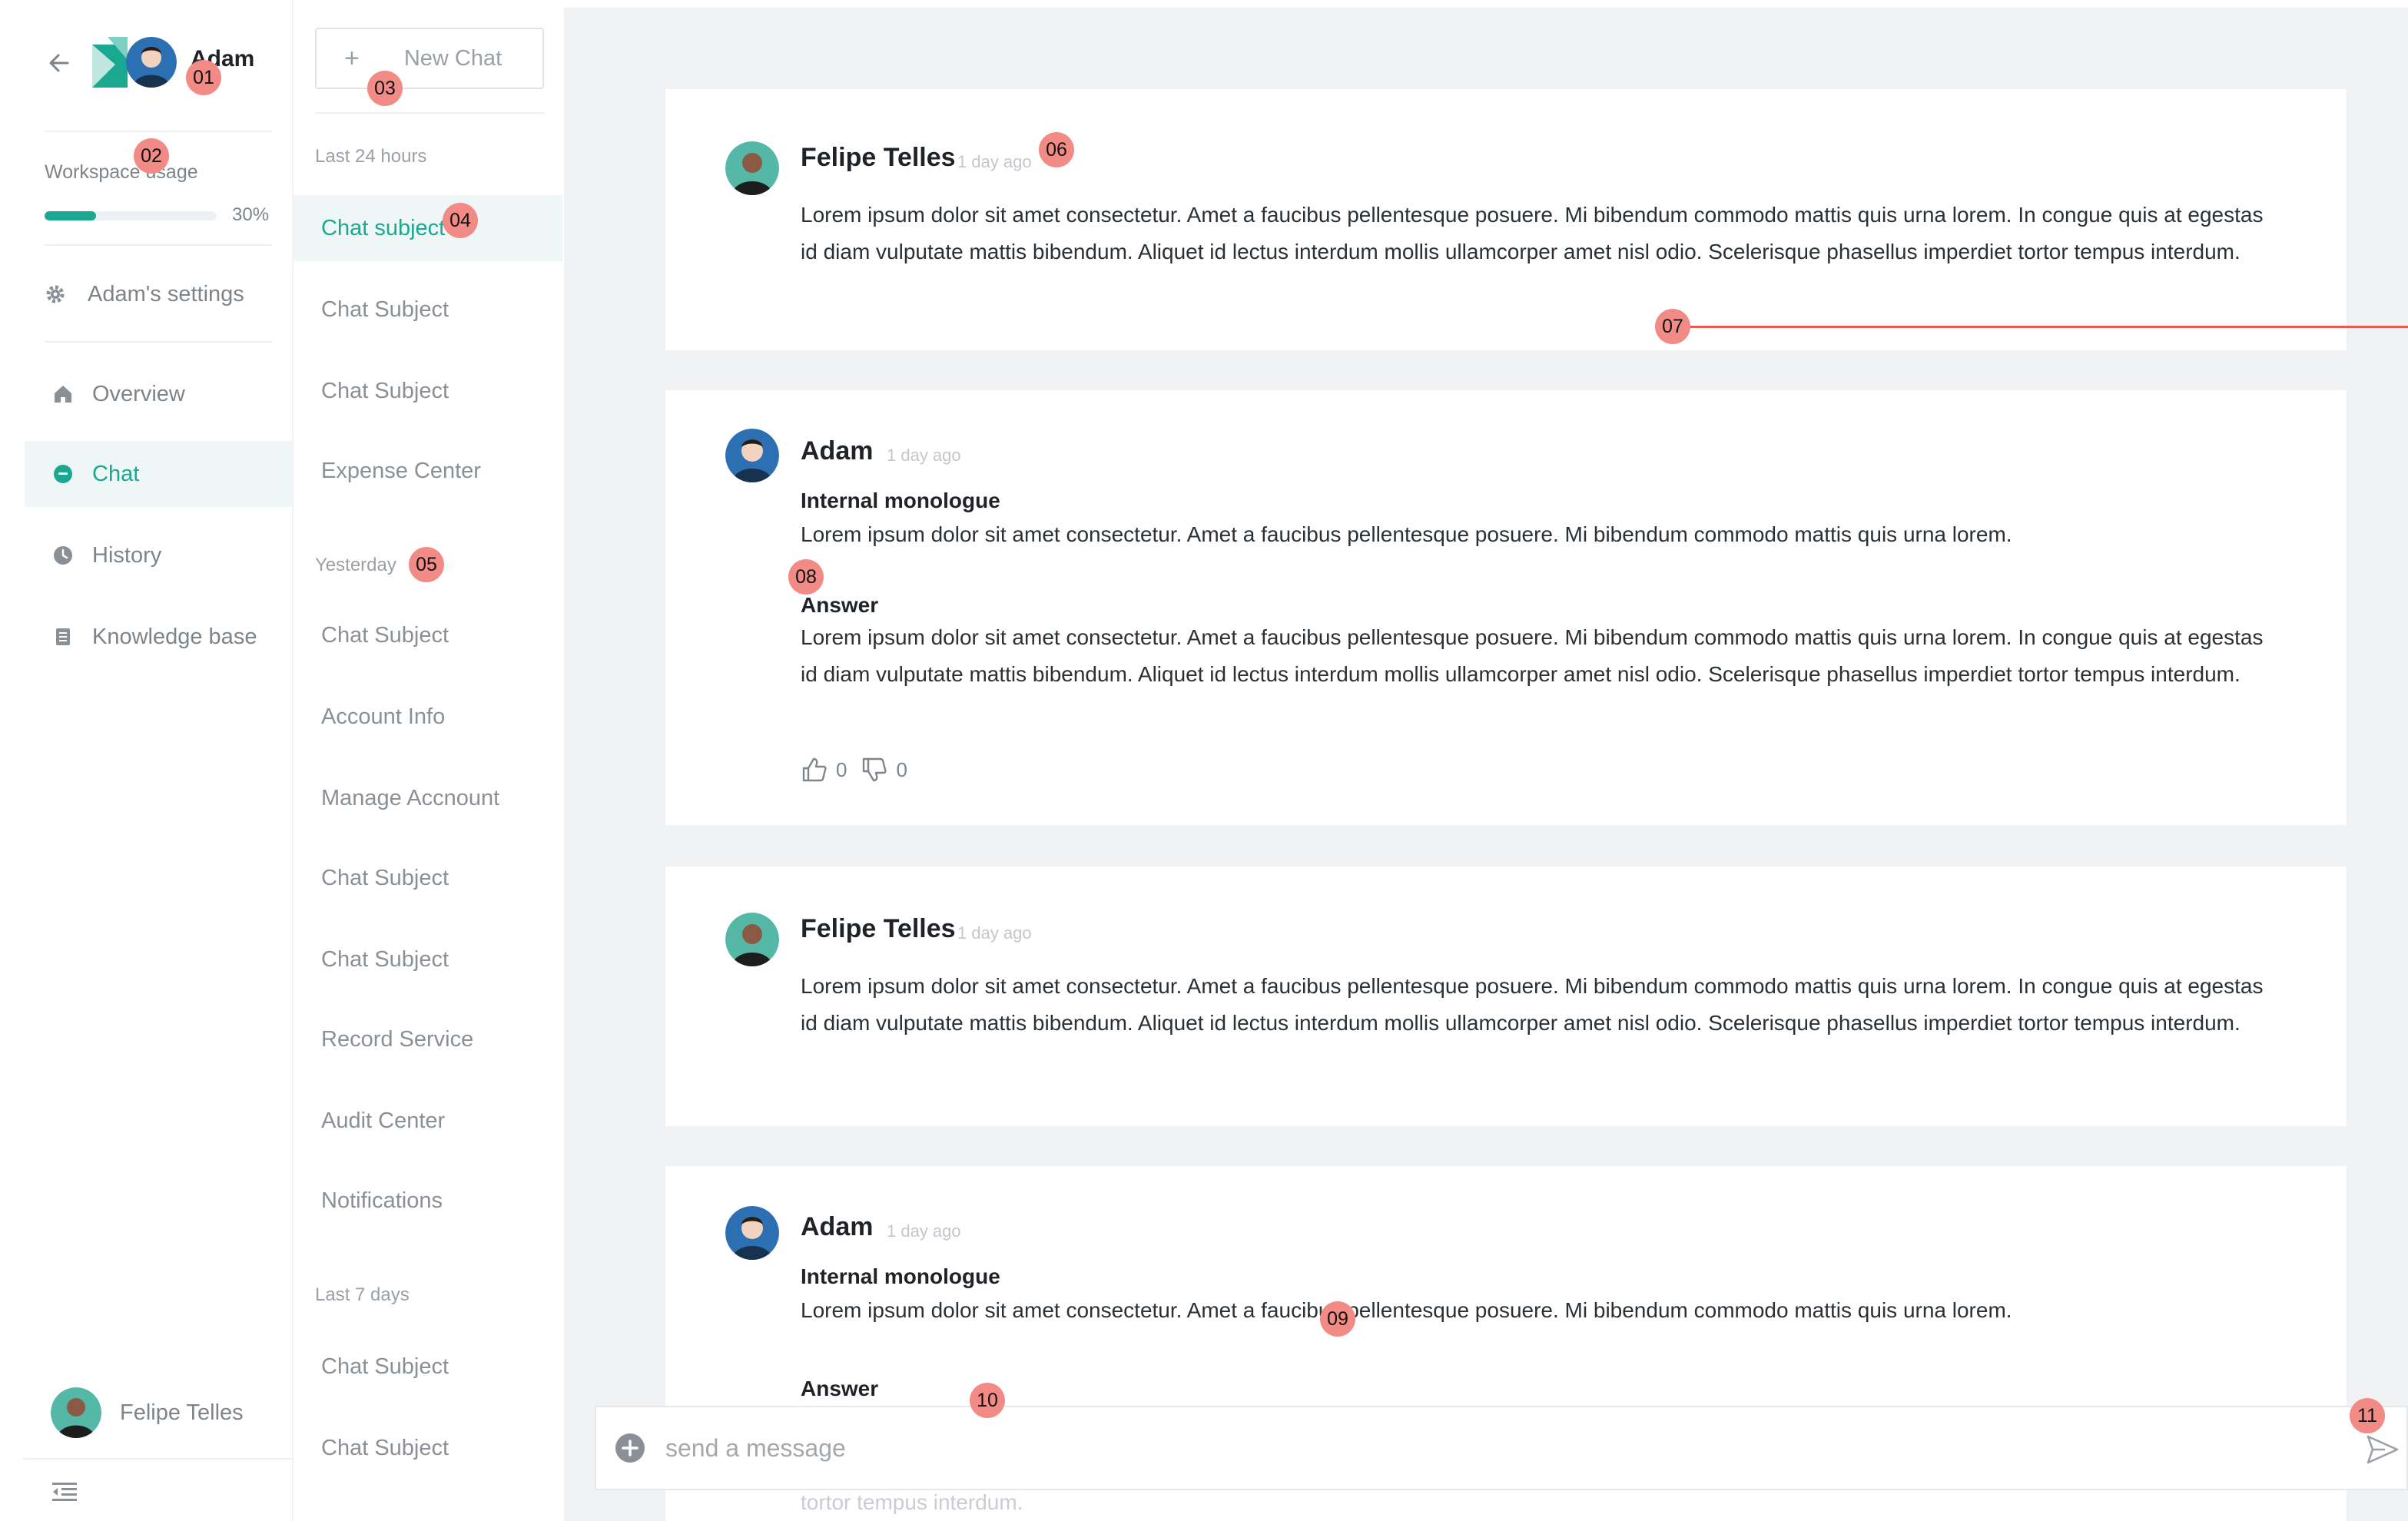 The height and width of the screenshot is (1521, 2408). What do you see at coordinates (428, 1201) in the screenshot?
I see `chat-list-item: Notifications` at bounding box center [428, 1201].